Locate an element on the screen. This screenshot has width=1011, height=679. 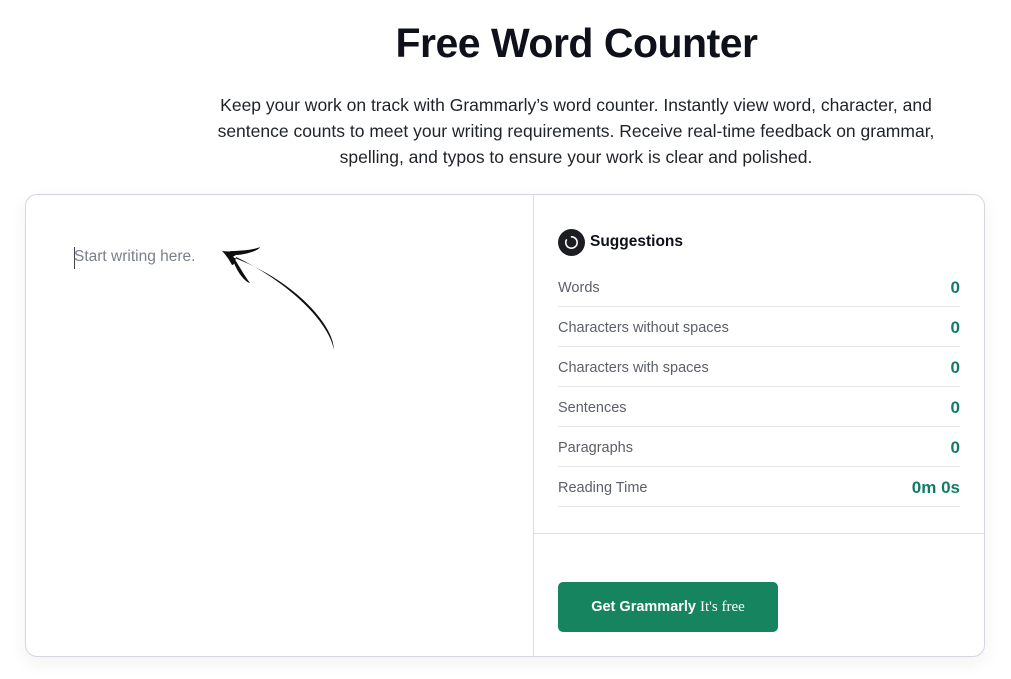
stat-row-characters-without-spaces: Characters without spaces 0 is located at coordinates (759, 327).